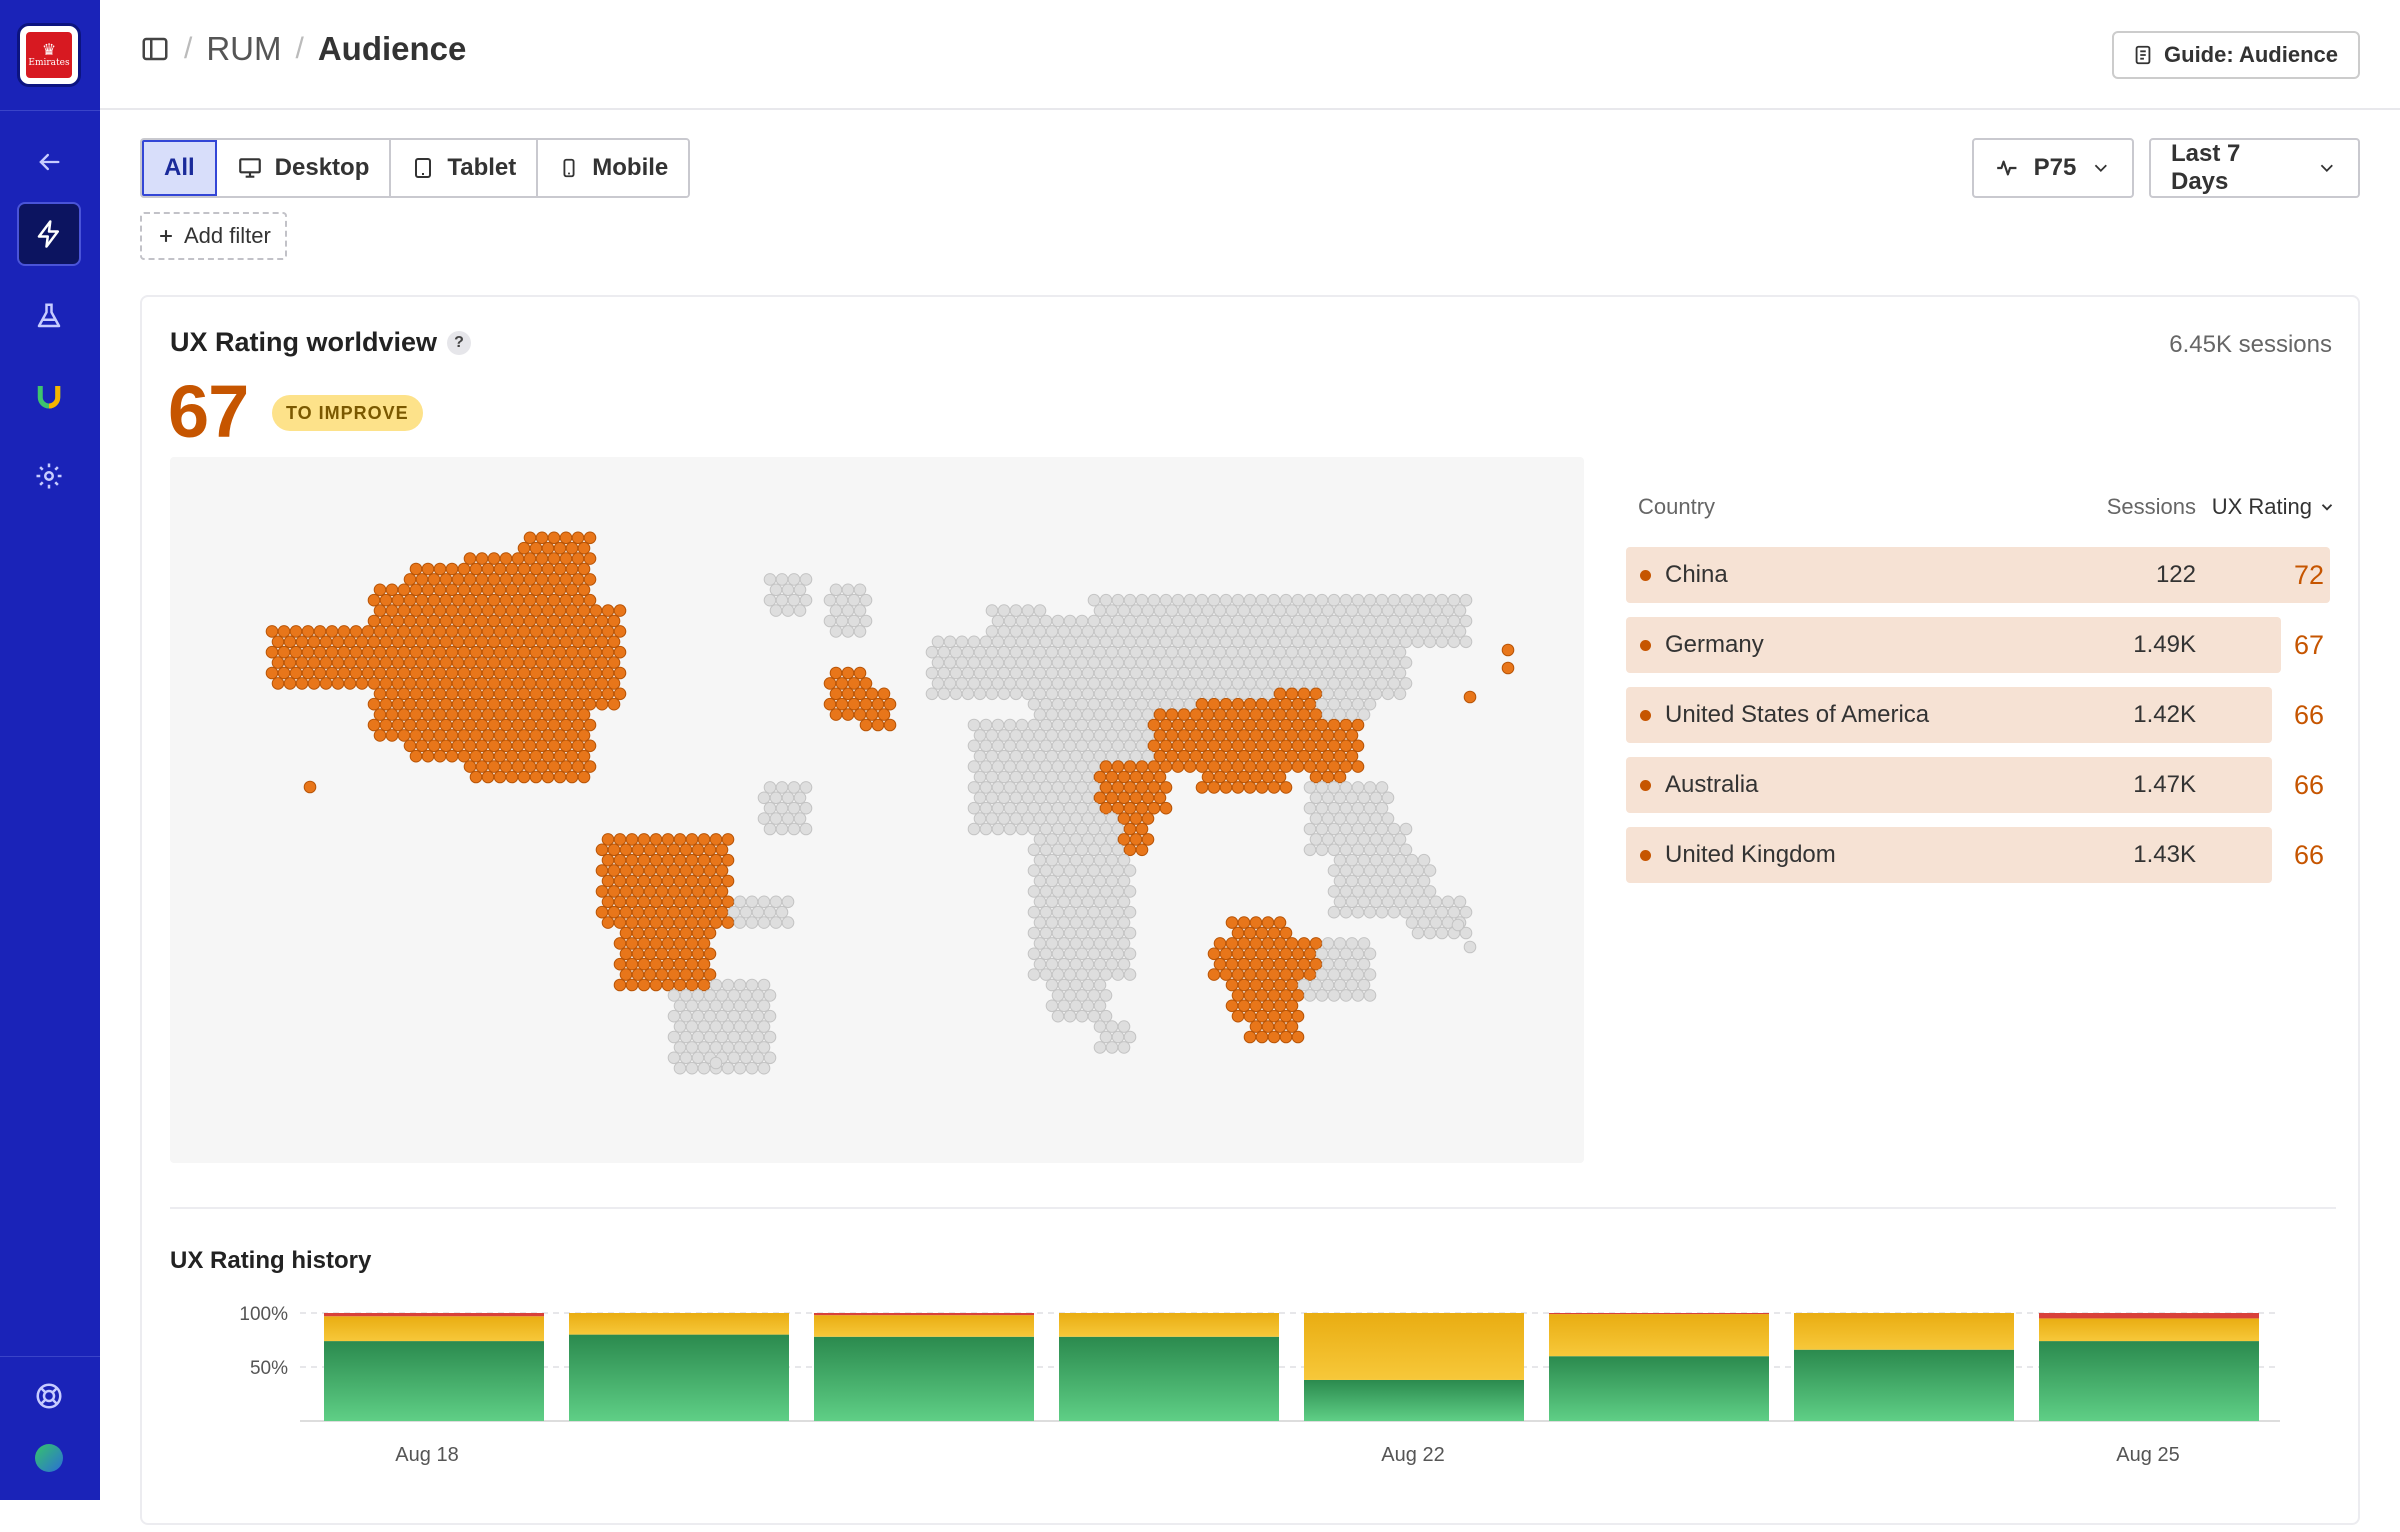  What do you see at coordinates (459, 342) in the screenshot?
I see `help-icon: ?` at bounding box center [459, 342].